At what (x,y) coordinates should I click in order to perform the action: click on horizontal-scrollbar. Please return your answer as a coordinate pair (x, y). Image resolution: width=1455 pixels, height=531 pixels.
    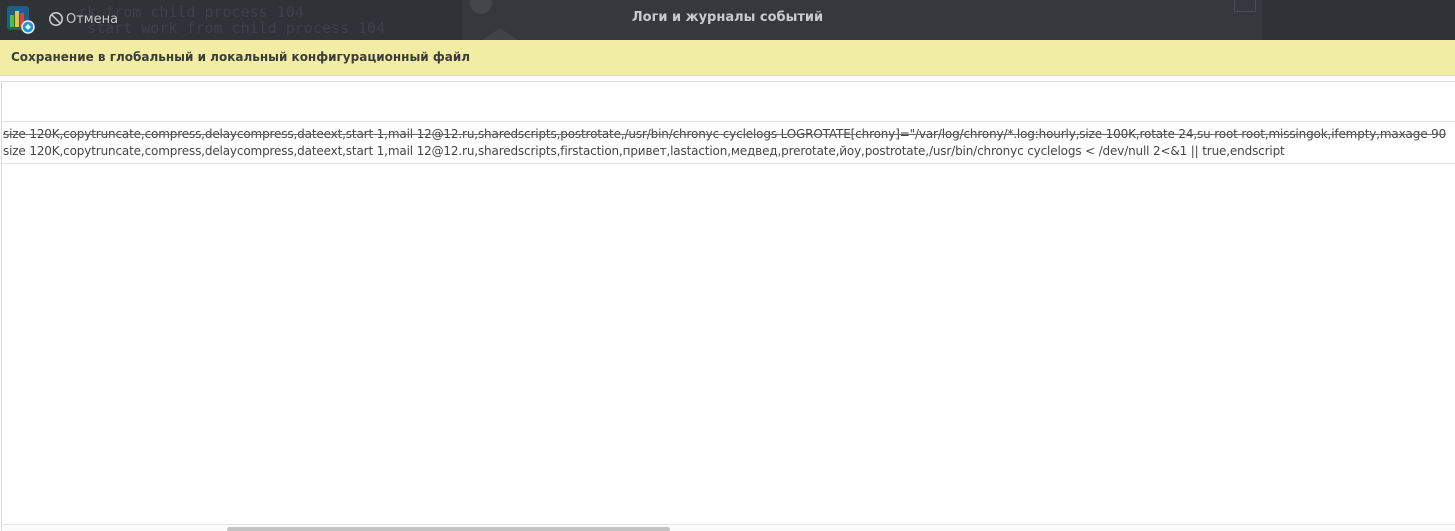
    Looking at the image, I should click on (728, 527).